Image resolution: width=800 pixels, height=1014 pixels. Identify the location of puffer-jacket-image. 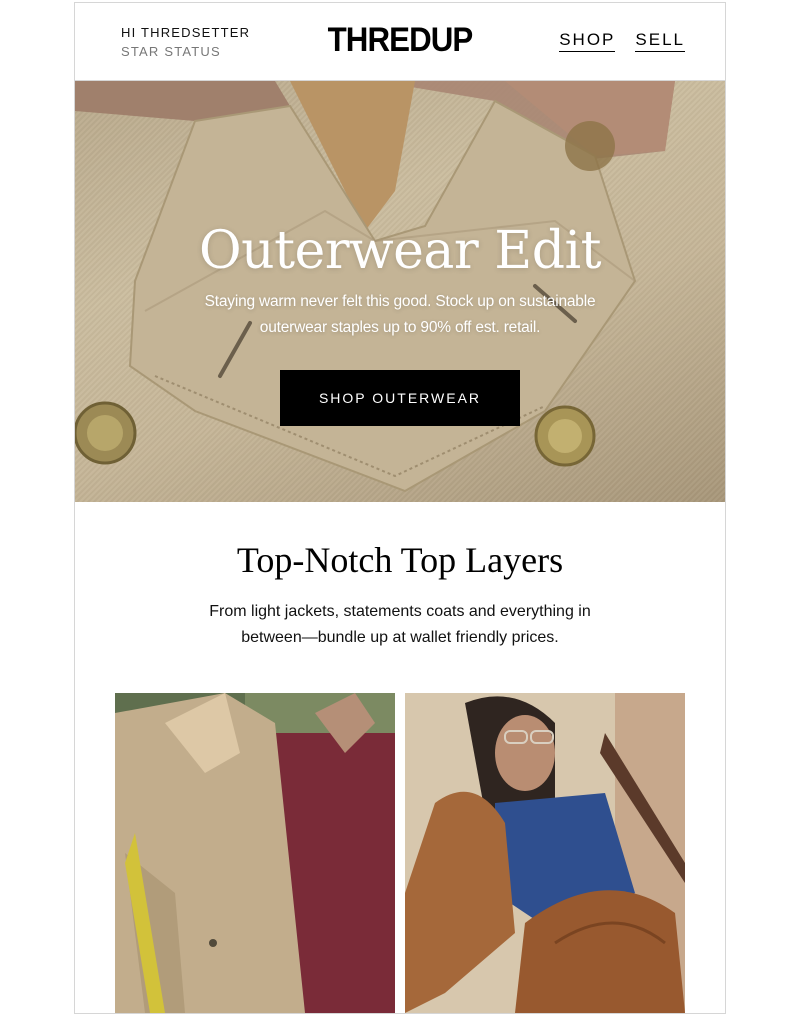
(545, 853).